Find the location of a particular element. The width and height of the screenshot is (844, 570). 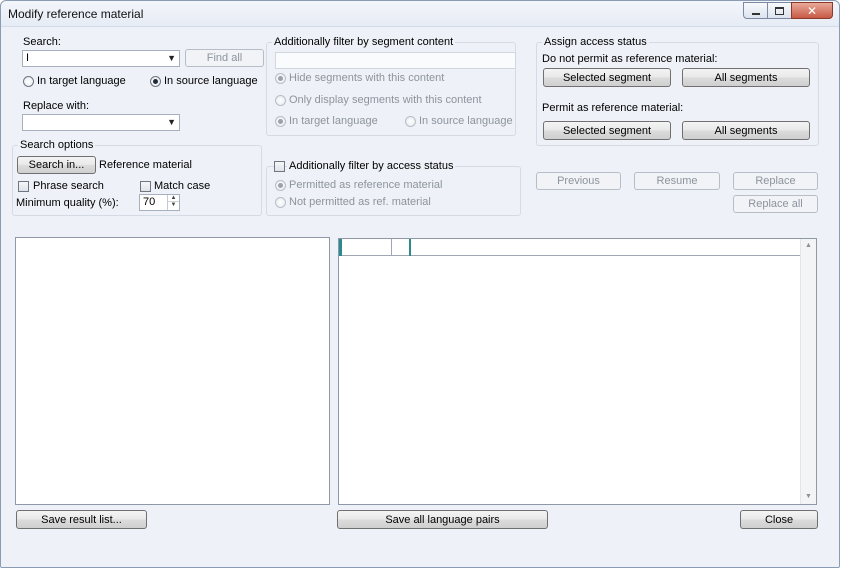

radio-in-target-language is located at coordinates (28, 81).